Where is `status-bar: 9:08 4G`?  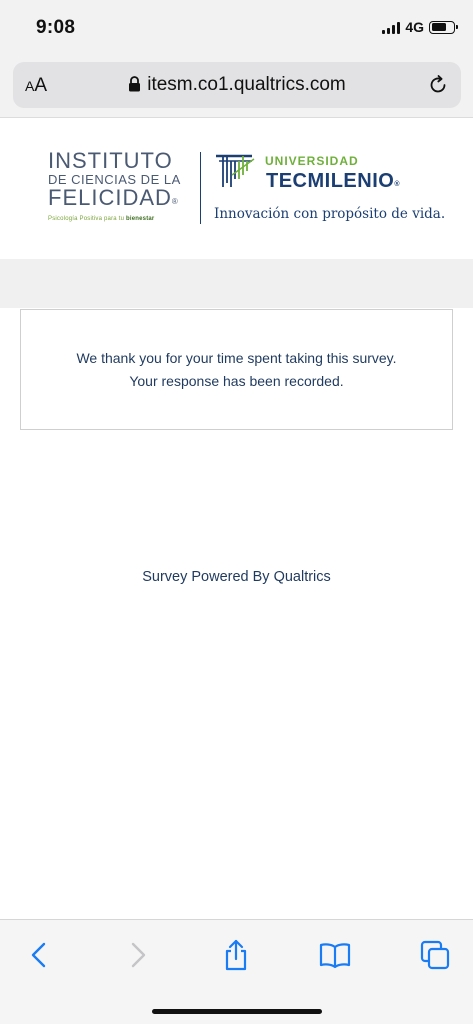 status-bar: 9:08 4G is located at coordinates (236, 29).